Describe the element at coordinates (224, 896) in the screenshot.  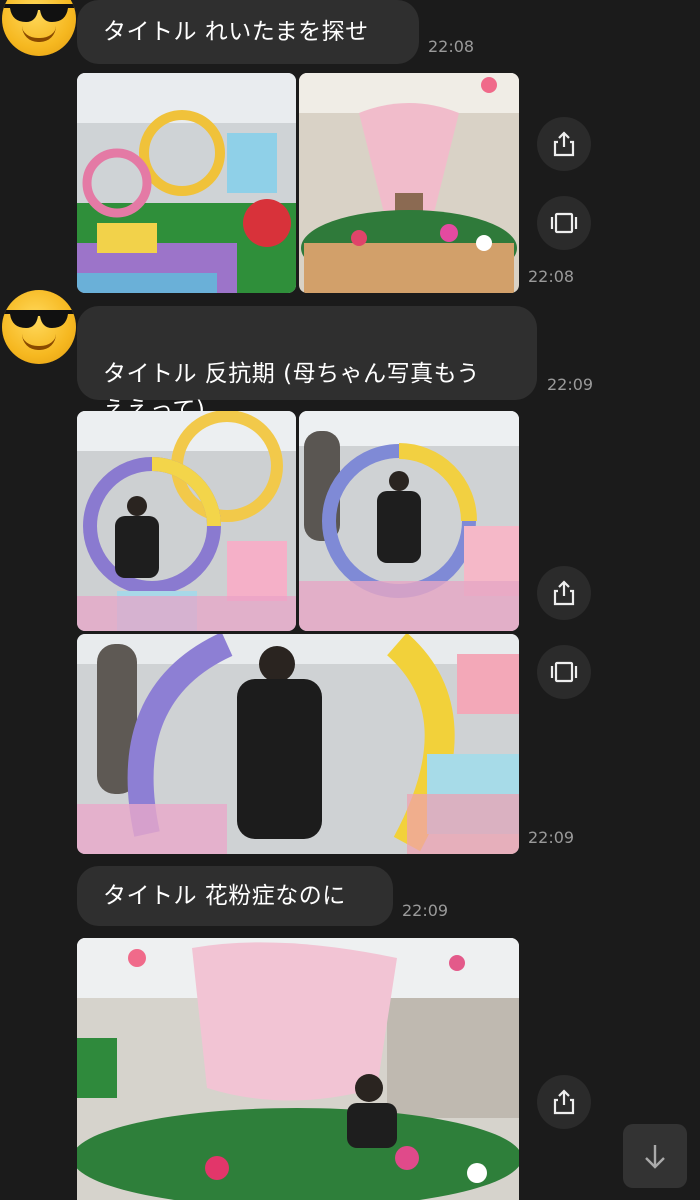
I see `message-text: タイトル 花粉症なのに` at that location.